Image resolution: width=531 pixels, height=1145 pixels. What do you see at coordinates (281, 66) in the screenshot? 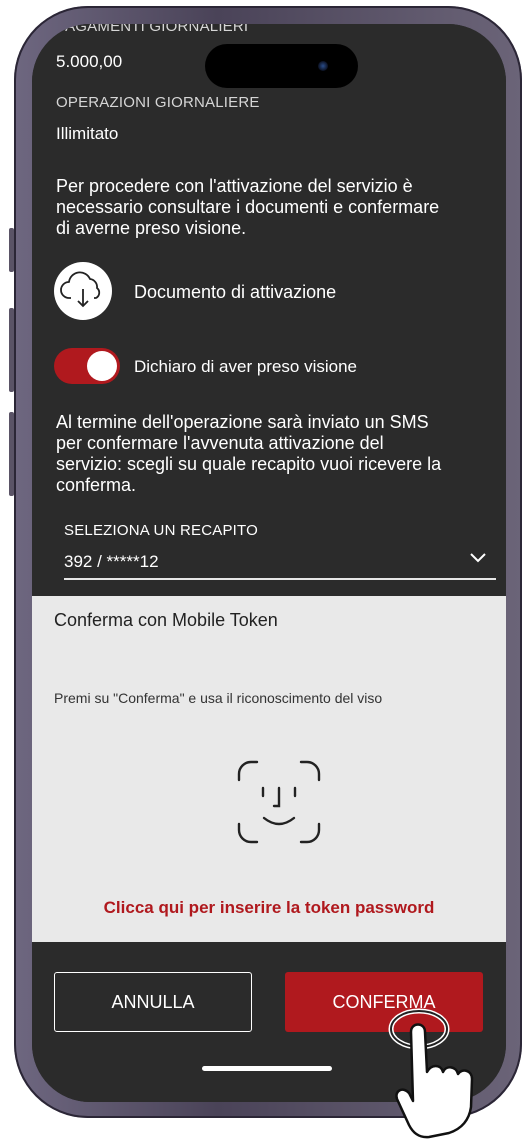
I see `dynamic-island` at bounding box center [281, 66].